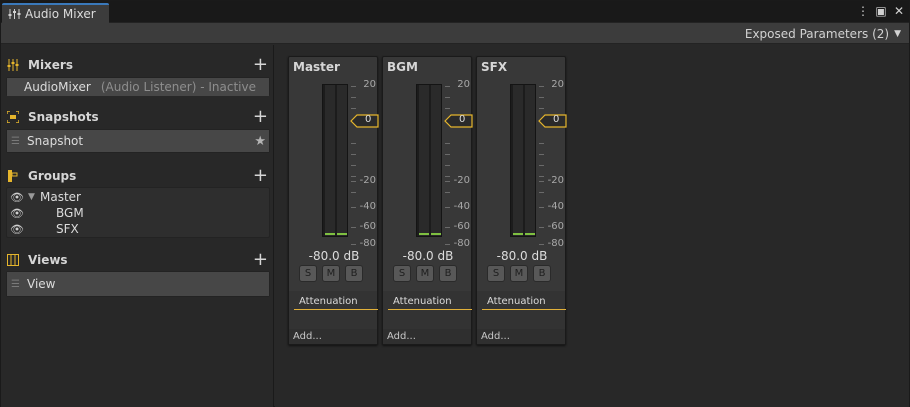 The height and width of the screenshot is (407, 910). I want to click on group-item-master: 👁 ▼ Master, so click(138, 197).